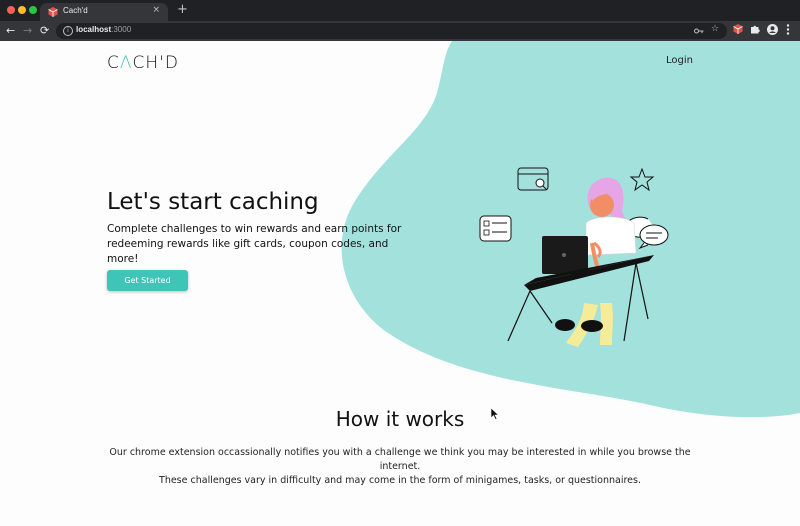 Image resolution: width=800 pixels, height=526 pixels. Describe the element at coordinates (772, 29) in the screenshot. I see `profile-icon` at that location.